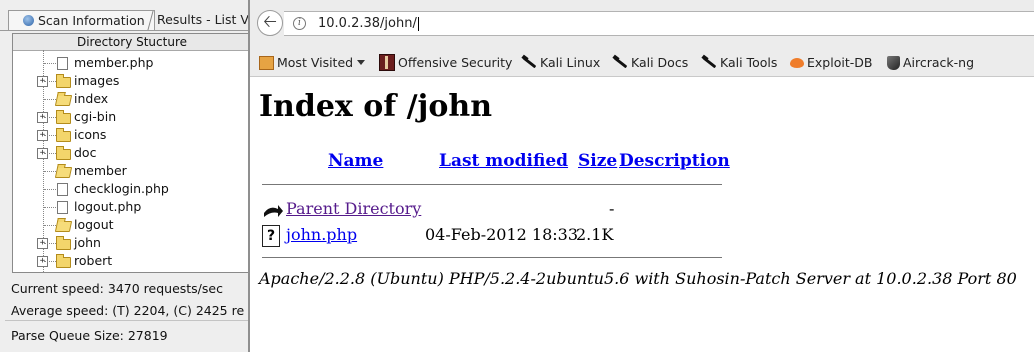 The height and width of the screenshot is (352, 1034). I want to click on tree-item-label: checklogin.php, so click(121, 188).